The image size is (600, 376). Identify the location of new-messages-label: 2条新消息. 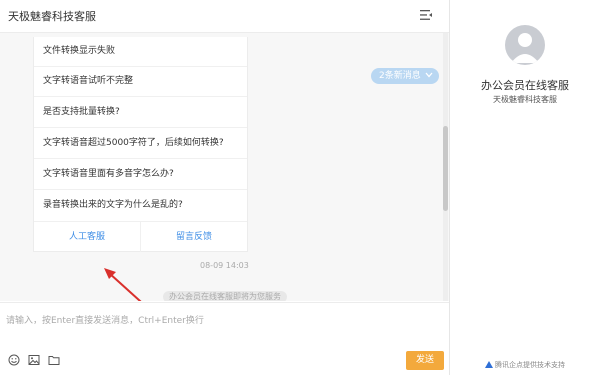
(400, 76).